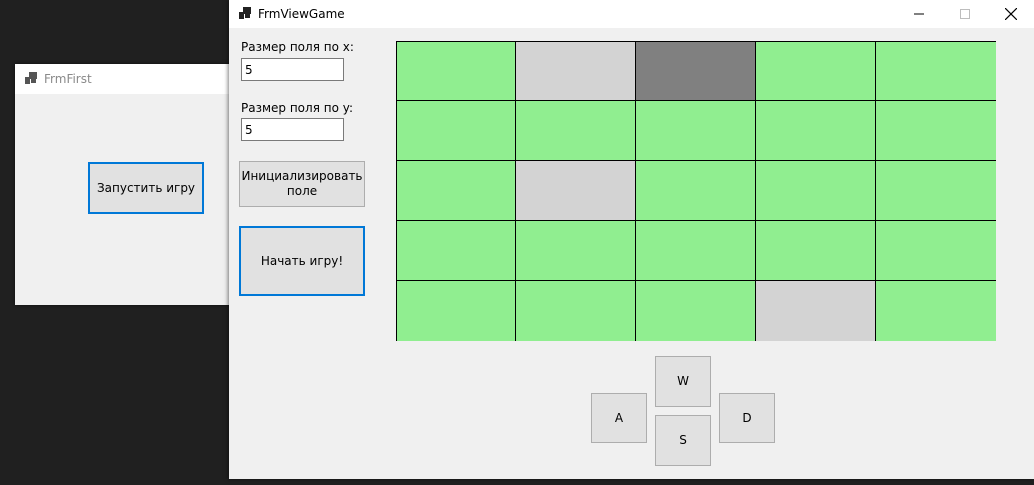 This screenshot has width=1034, height=485. Describe the element at coordinates (292, 69) in the screenshot. I see `size-x-input` at that location.